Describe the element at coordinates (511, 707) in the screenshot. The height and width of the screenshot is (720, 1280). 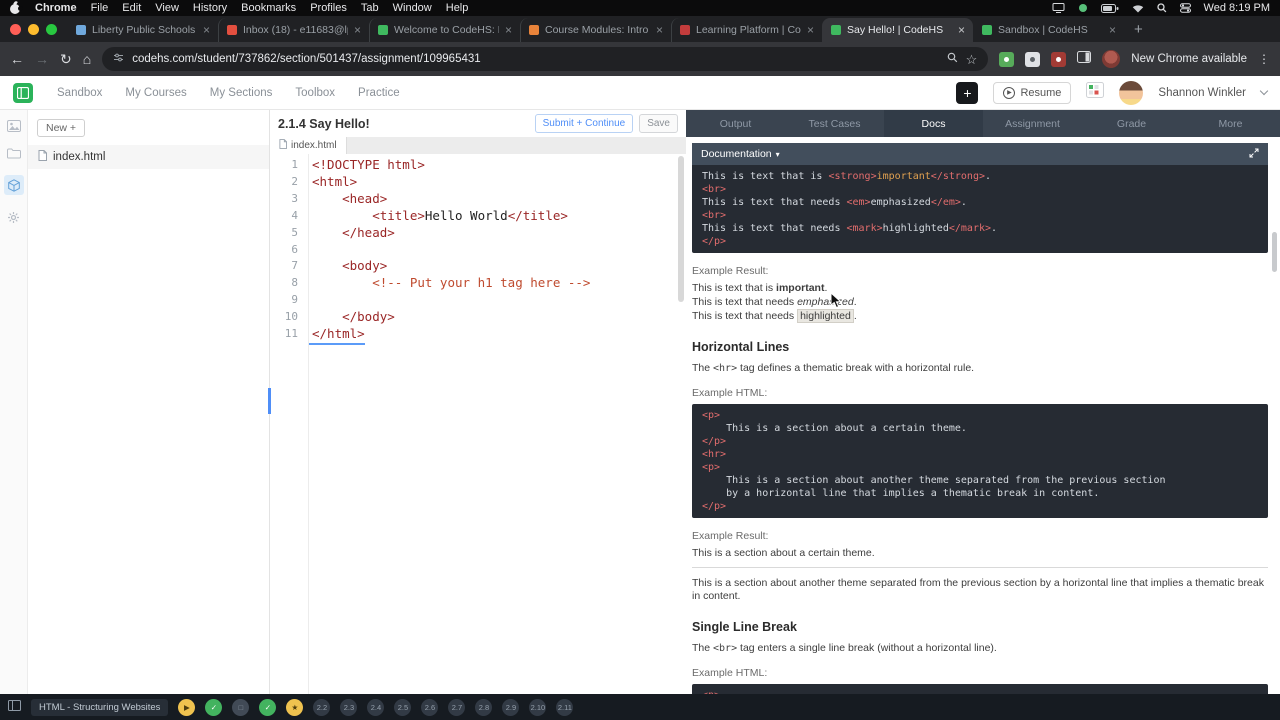
I see `lesson-badge-2.9: 2.9` at that location.